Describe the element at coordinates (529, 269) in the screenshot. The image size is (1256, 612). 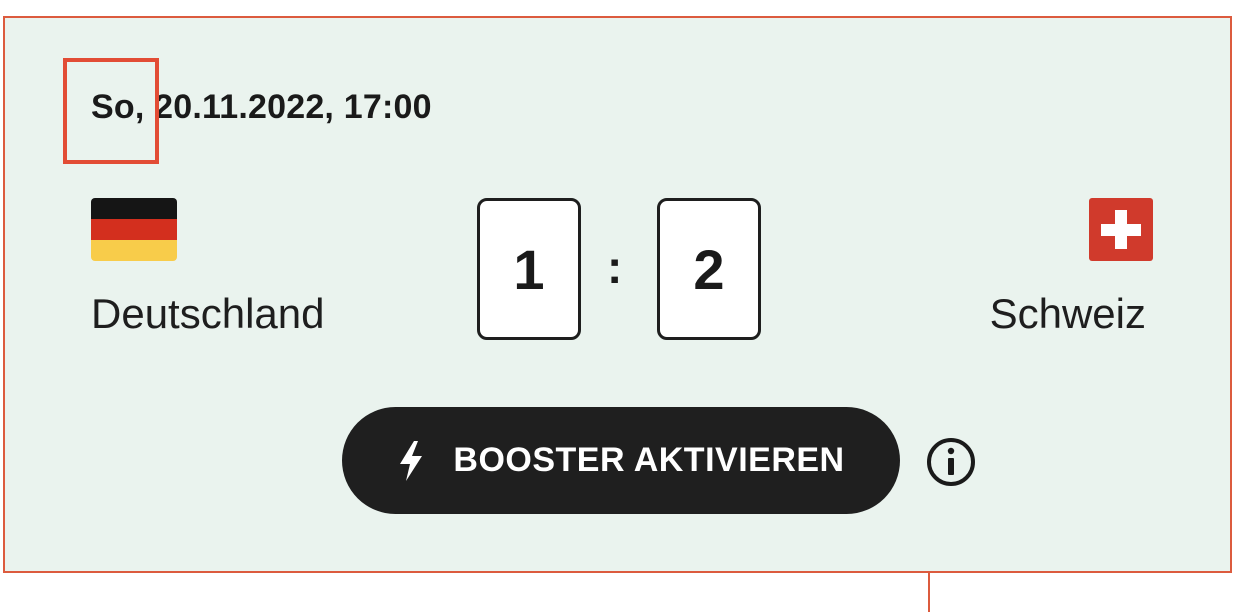
I see `home-score: 1` at that location.